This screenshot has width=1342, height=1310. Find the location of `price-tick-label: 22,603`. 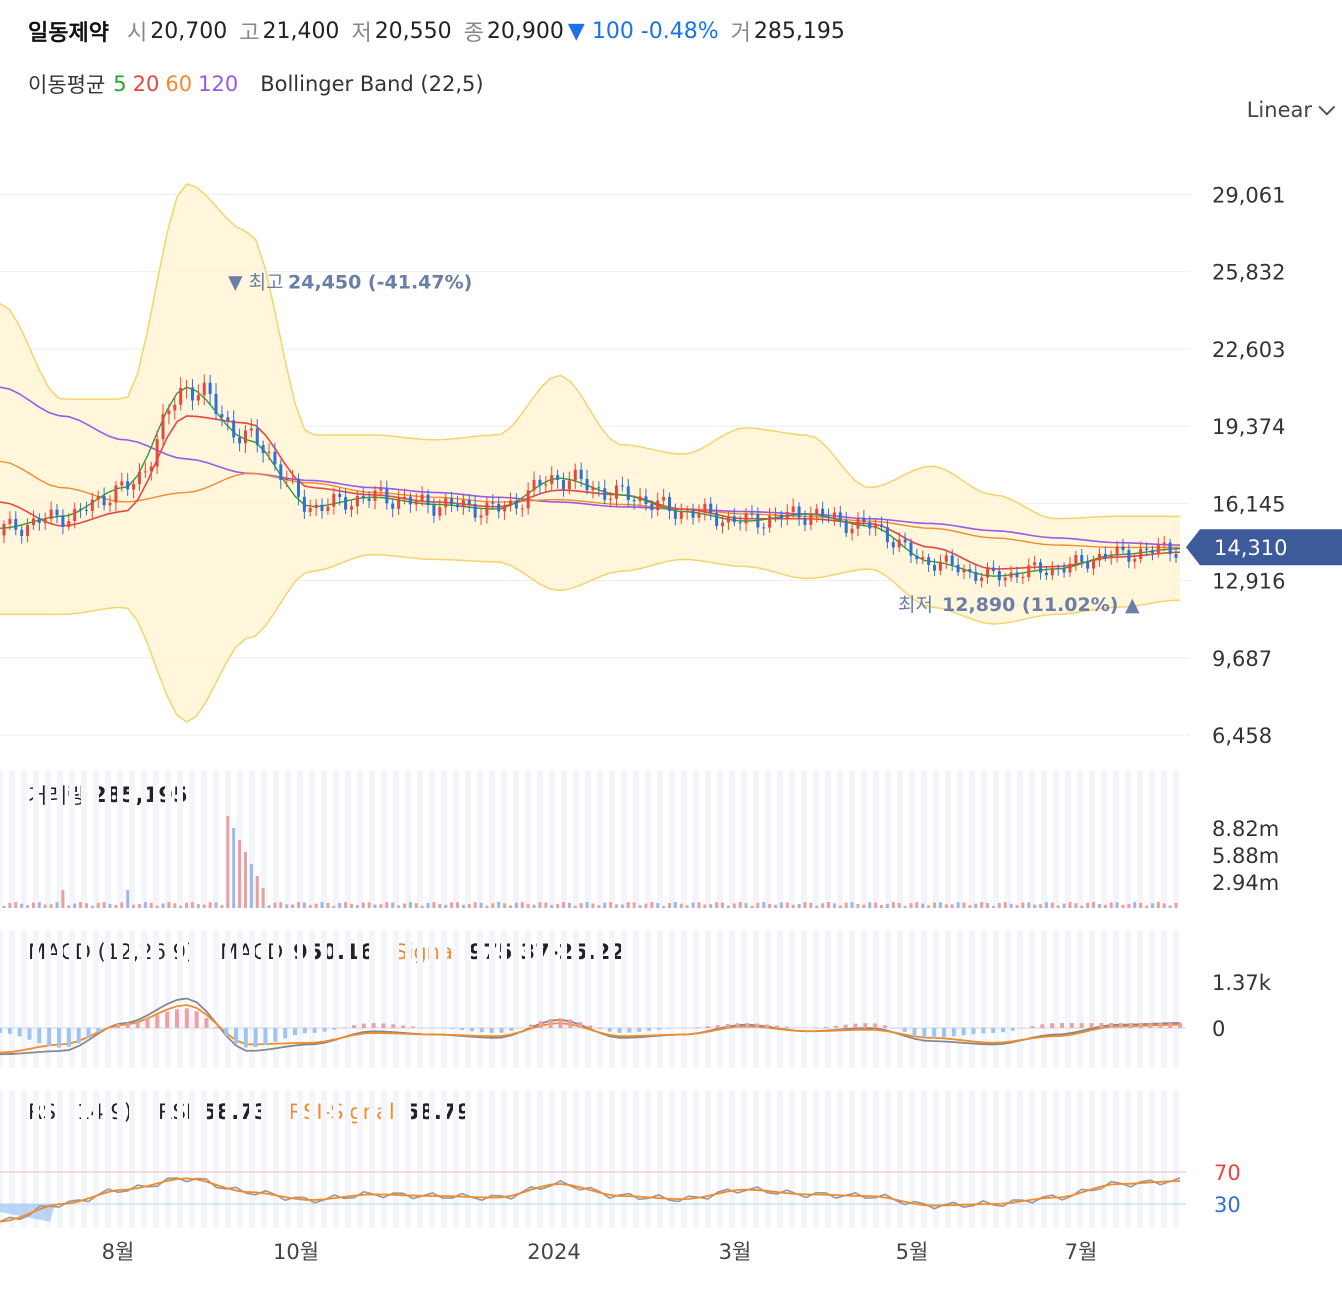

price-tick-label: 22,603 is located at coordinates (1248, 350).